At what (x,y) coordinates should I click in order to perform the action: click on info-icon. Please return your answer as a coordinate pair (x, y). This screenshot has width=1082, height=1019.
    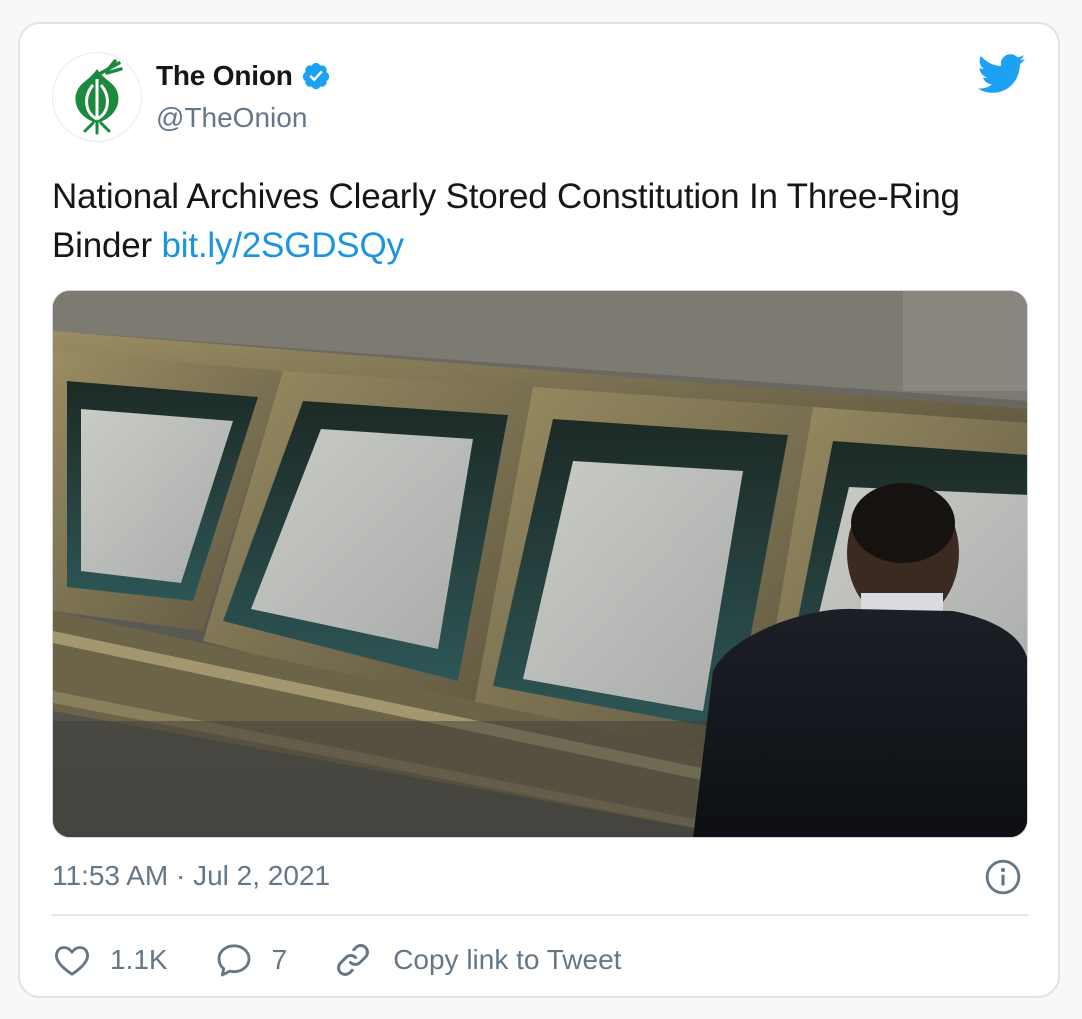
    Looking at the image, I should click on (1003, 877).